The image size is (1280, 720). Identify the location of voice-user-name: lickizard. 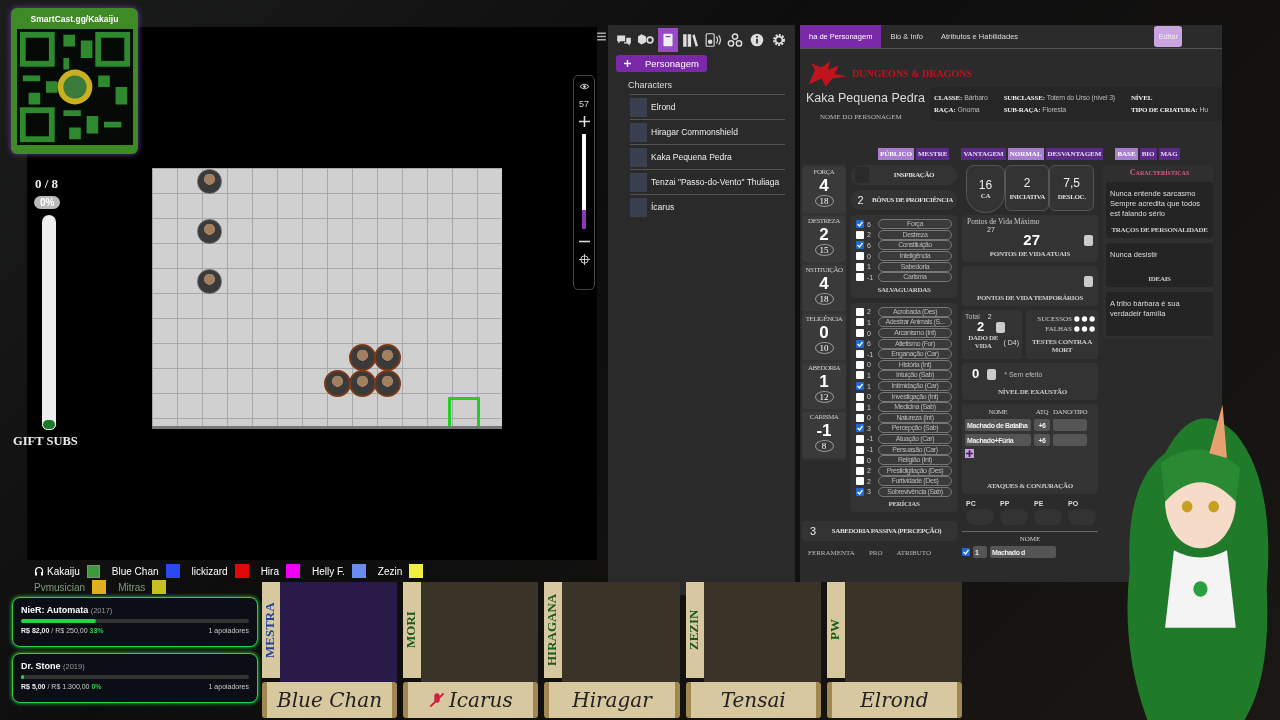
(209, 571).